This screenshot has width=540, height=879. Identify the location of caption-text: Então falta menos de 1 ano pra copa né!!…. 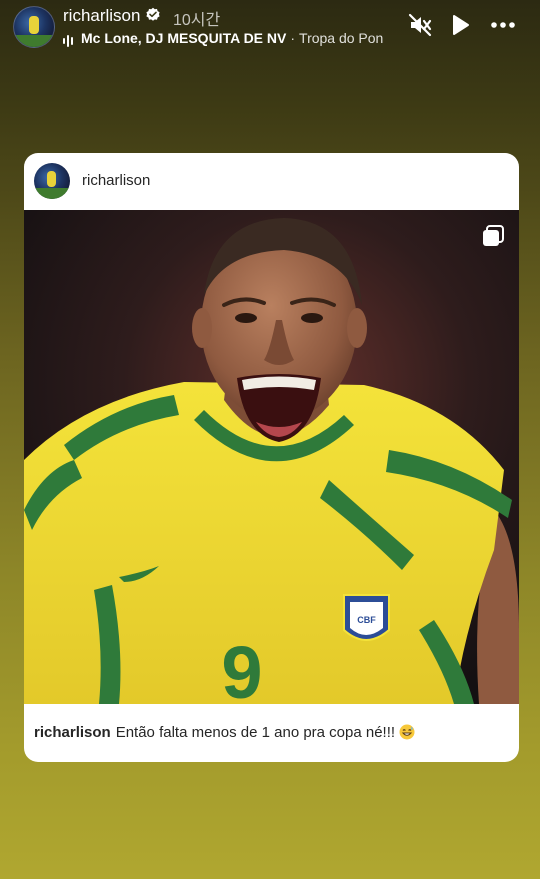
(255, 732).